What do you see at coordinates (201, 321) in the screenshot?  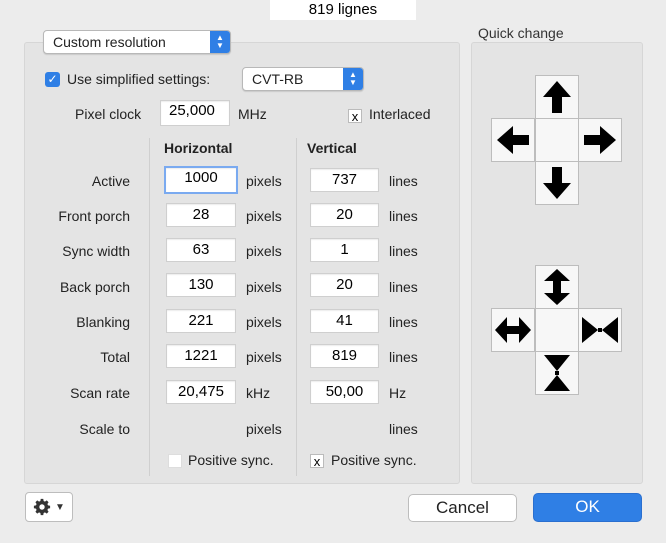 I see `blanking-horizontal-input: 221` at bounding box center [201, 321].